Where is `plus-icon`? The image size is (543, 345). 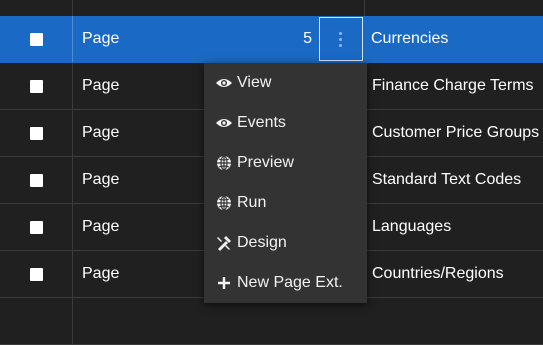
plus-icon is located at coordinates (224, 283).